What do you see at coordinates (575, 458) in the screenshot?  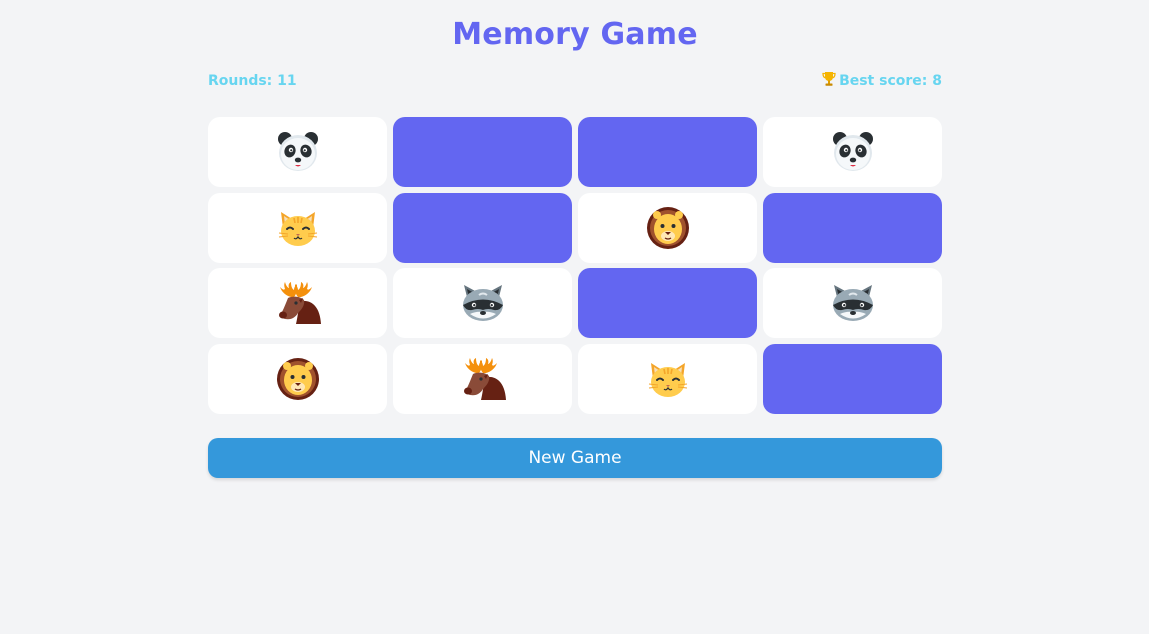 I see `new-game-button: New Game` at bounding box center [575, 458].